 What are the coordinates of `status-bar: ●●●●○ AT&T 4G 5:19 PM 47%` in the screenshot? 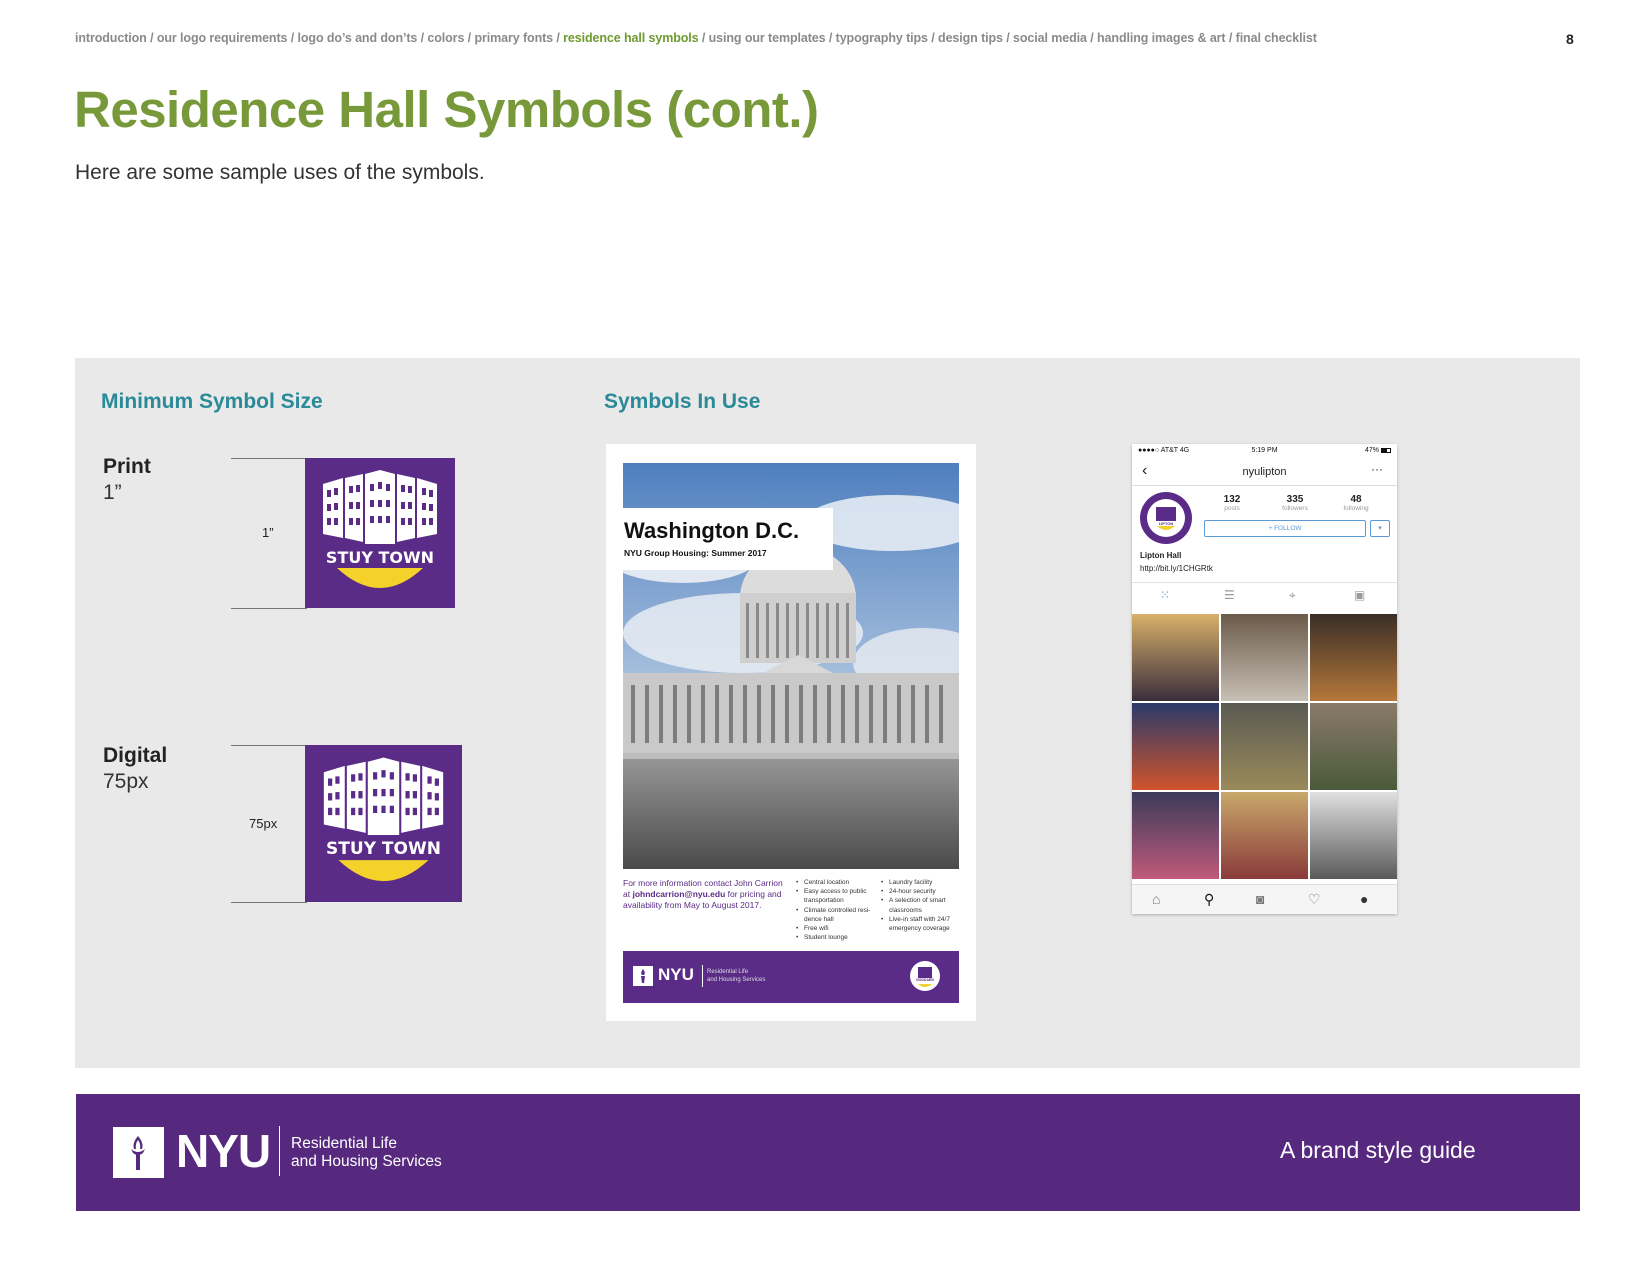 It's located at (1264, 451).